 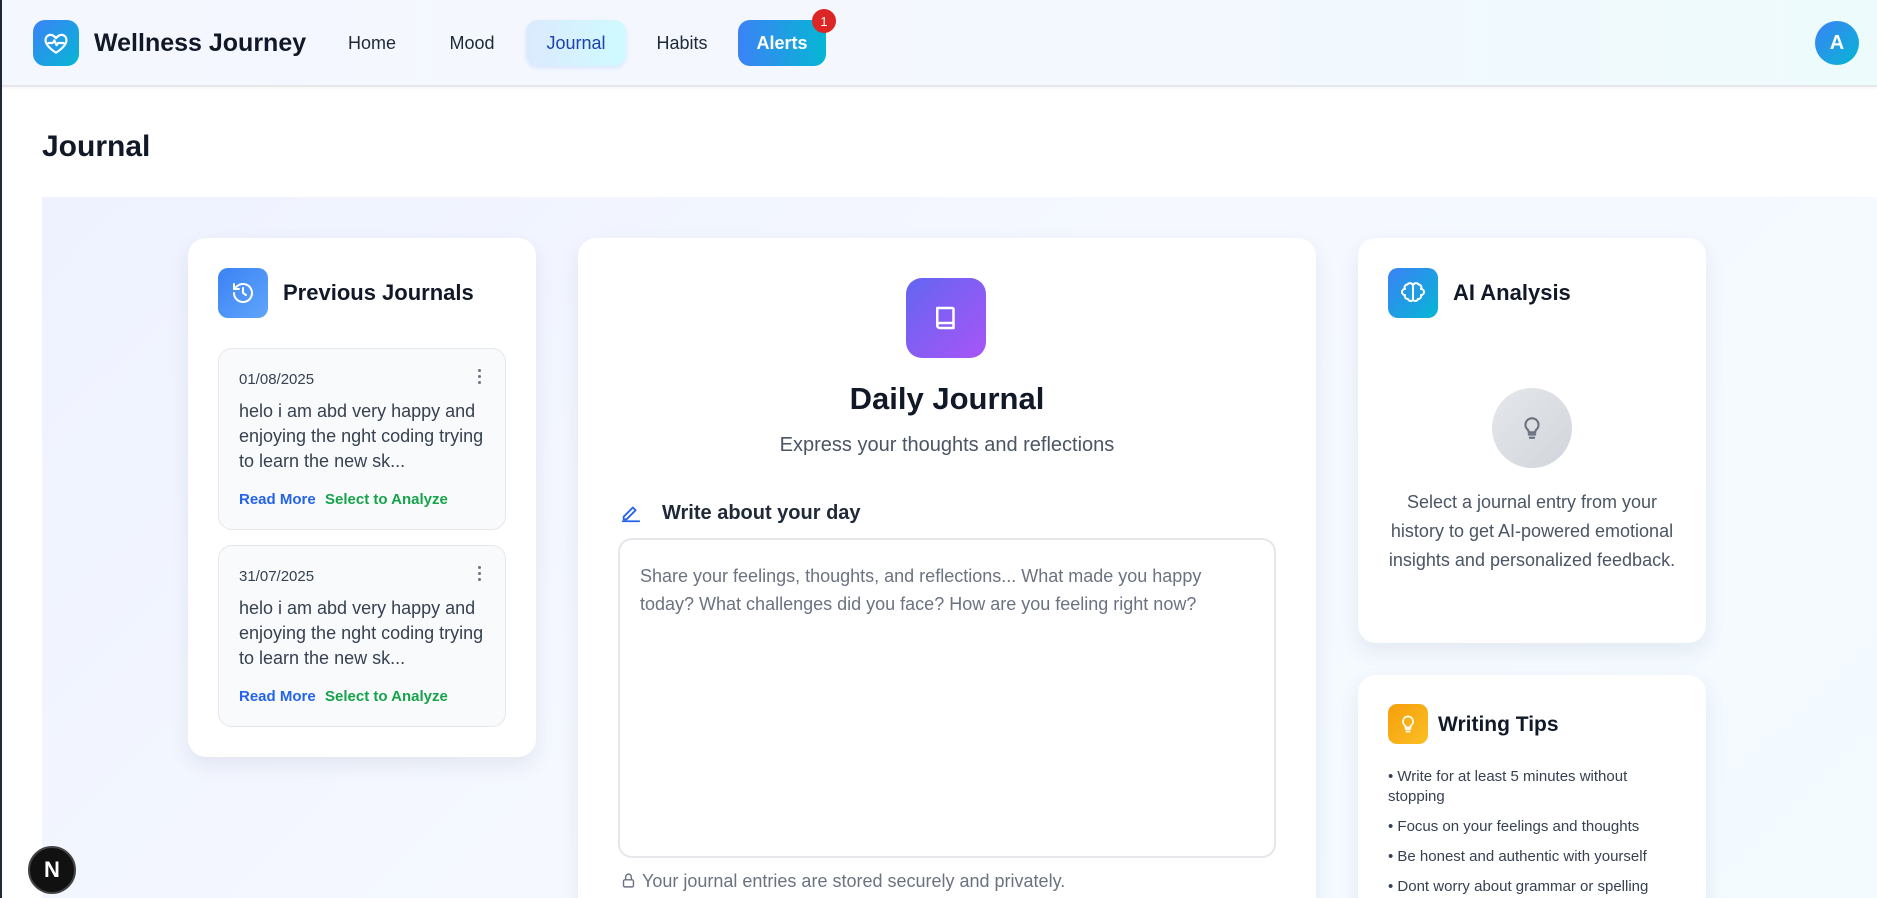 What do you see at coordinates (631, 515) in the screenshot?
I see `pencil-icon` at bounding box center [631, 515].